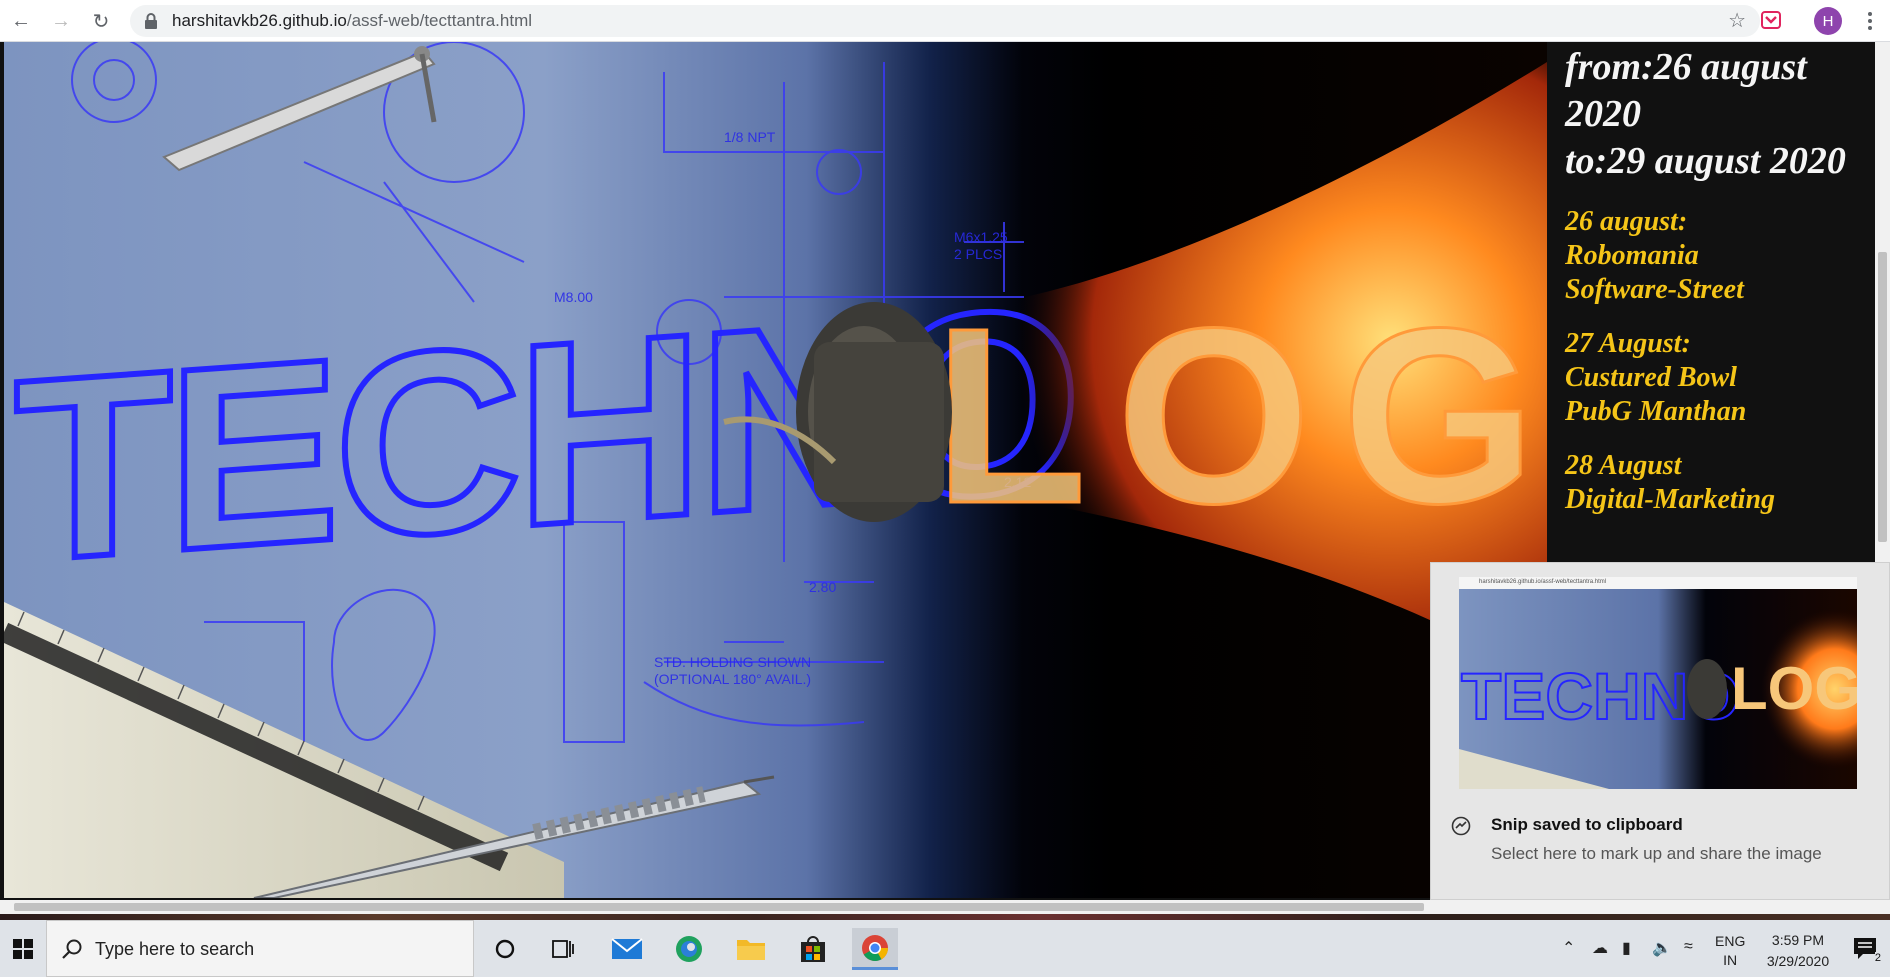 This screenshot has width=1890, height=977. What do you see at coordinates (1720, 483) in the screenshot?
I see `day-block: 28 August Digital-Marketing` at bounding box center [1720, 483].